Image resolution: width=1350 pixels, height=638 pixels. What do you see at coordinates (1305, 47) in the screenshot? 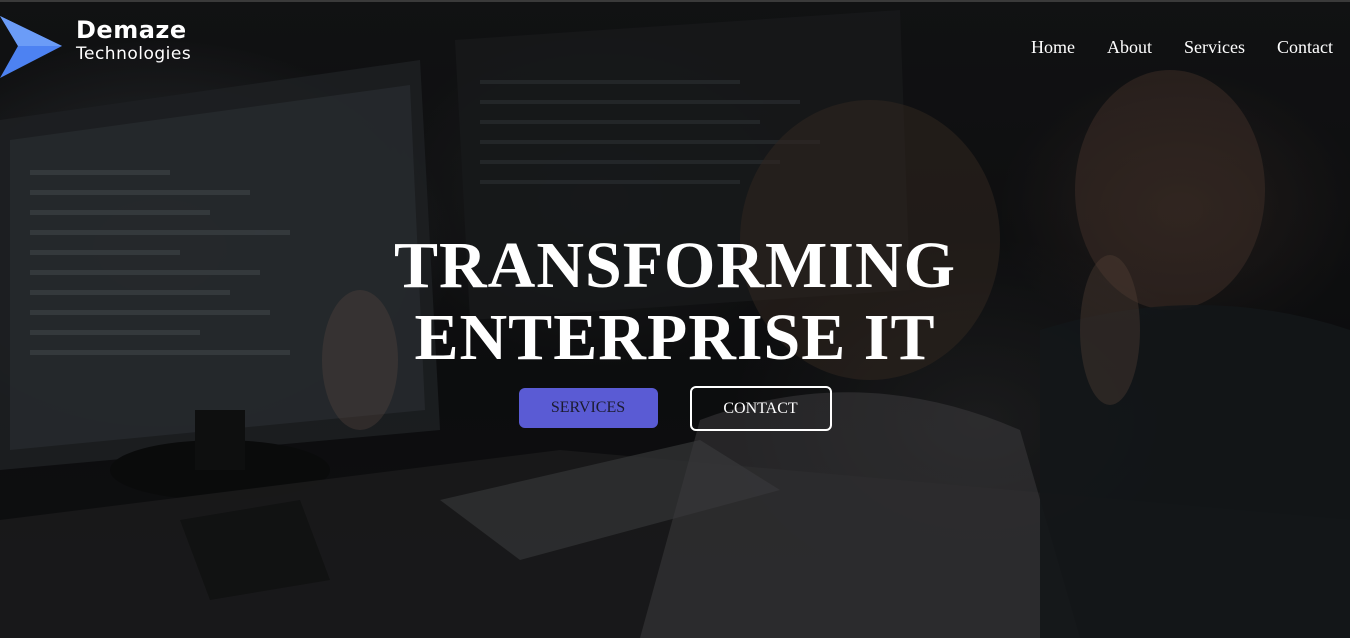
I see `nav-item-contact: Contact` at bounding box center [1305, 47].